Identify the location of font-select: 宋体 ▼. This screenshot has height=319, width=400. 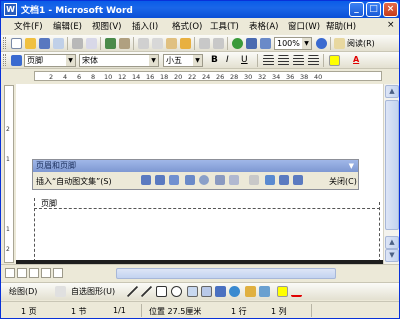
(119, 60).